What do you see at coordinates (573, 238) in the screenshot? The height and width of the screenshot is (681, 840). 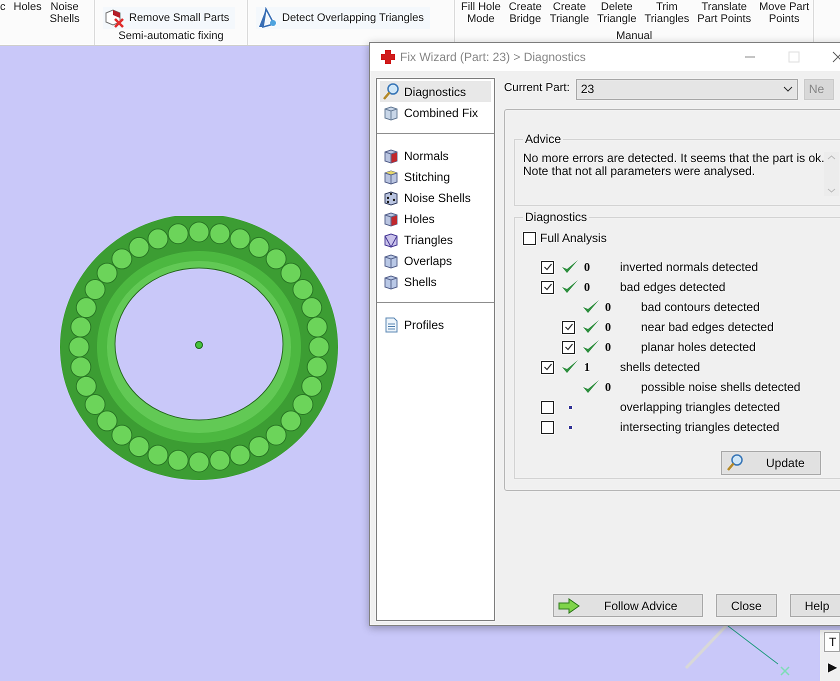 I see `checkbox-label: Full Analysis` at bounding box center [573, 238].